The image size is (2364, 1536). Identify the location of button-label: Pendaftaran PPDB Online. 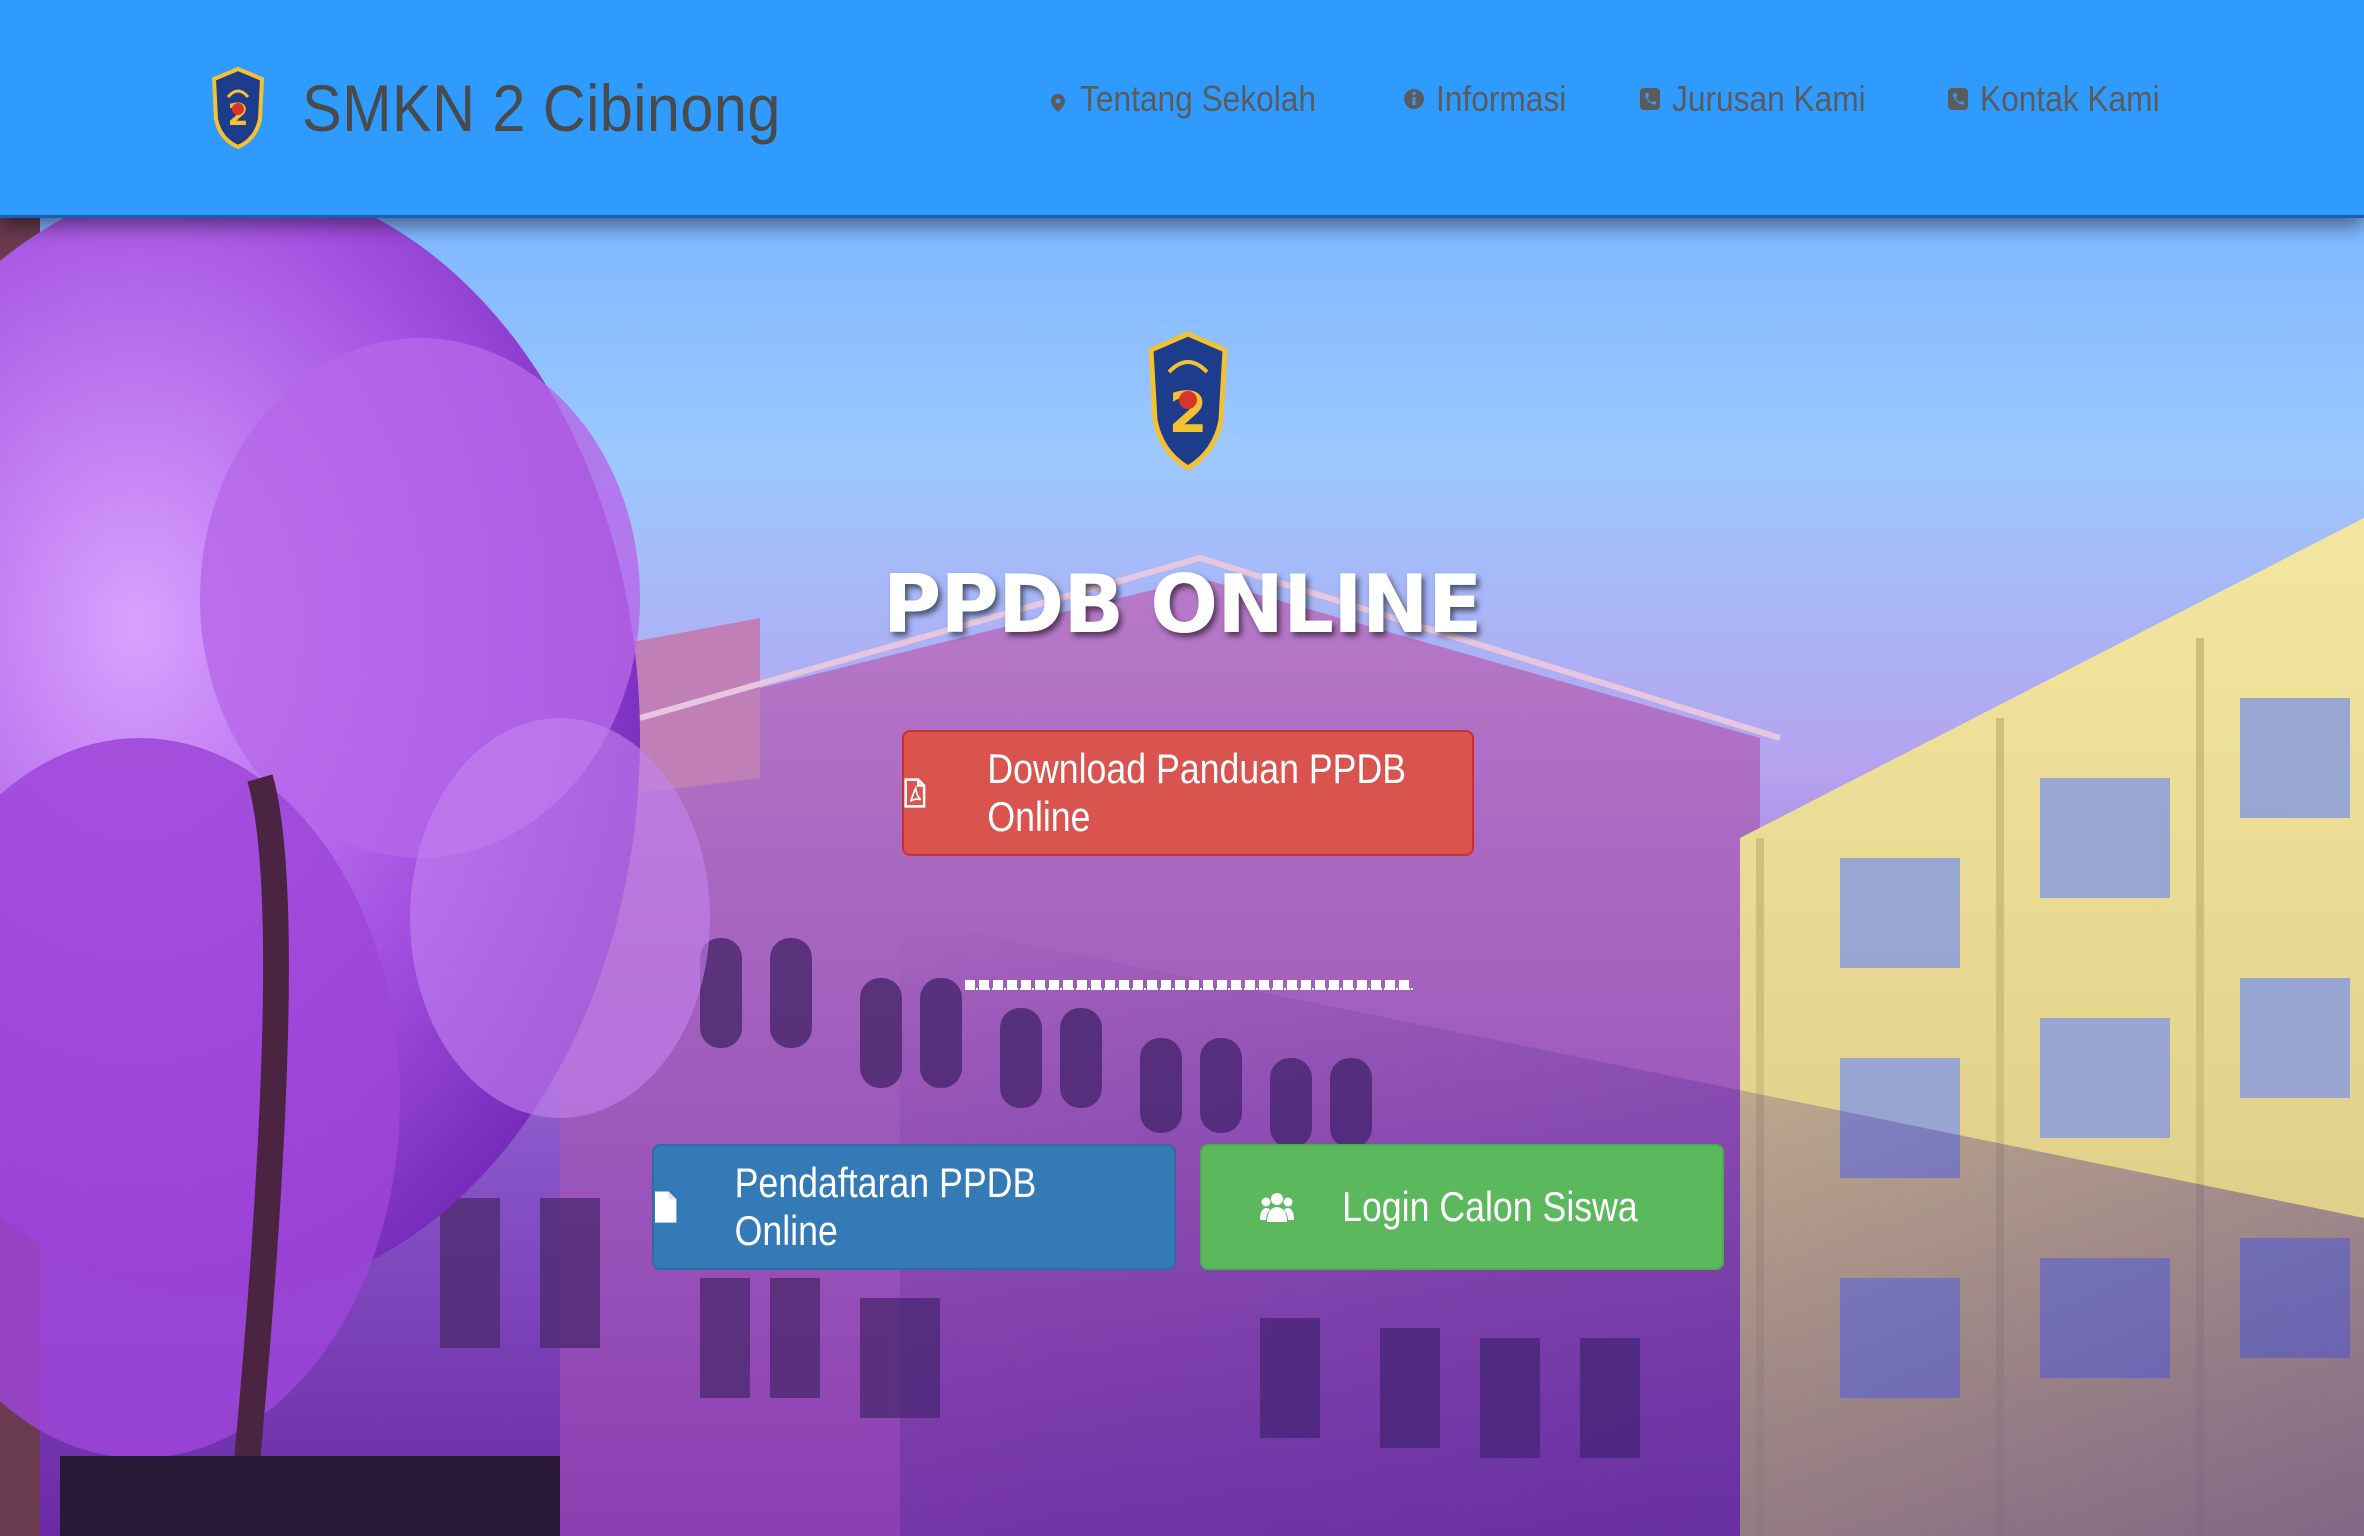
(885, 1206).